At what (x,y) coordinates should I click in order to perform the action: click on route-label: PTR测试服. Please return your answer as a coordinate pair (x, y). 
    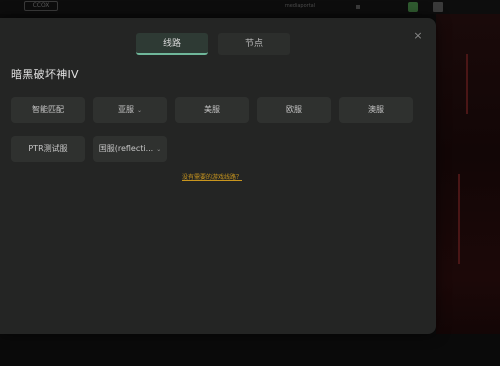
    Looking at the image, I should click on (48, 148).